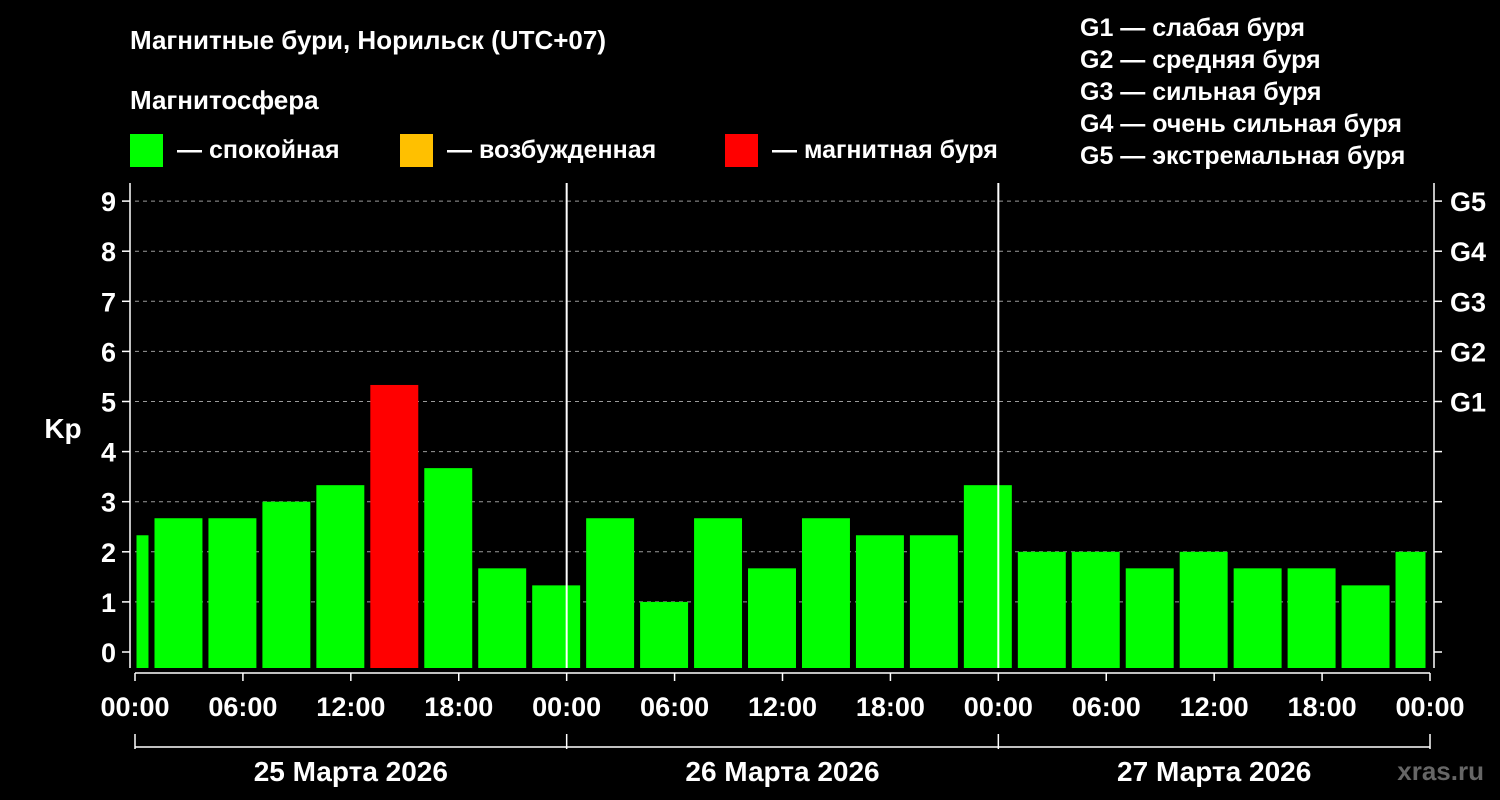 This screenshot has height=800, width=1500. What do you see at coordinates (1242, 156) in the screenshot?
I see `storm-scale-item: G5 — экстремальная буря` at bounding box center [1242, 156].